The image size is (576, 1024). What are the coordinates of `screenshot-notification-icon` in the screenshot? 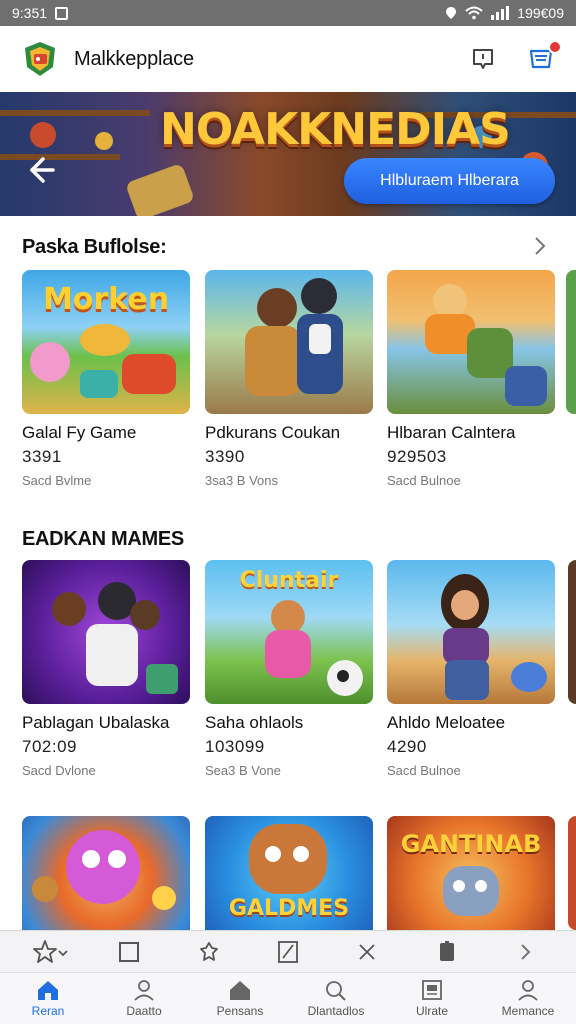 It's located at (62, 13).